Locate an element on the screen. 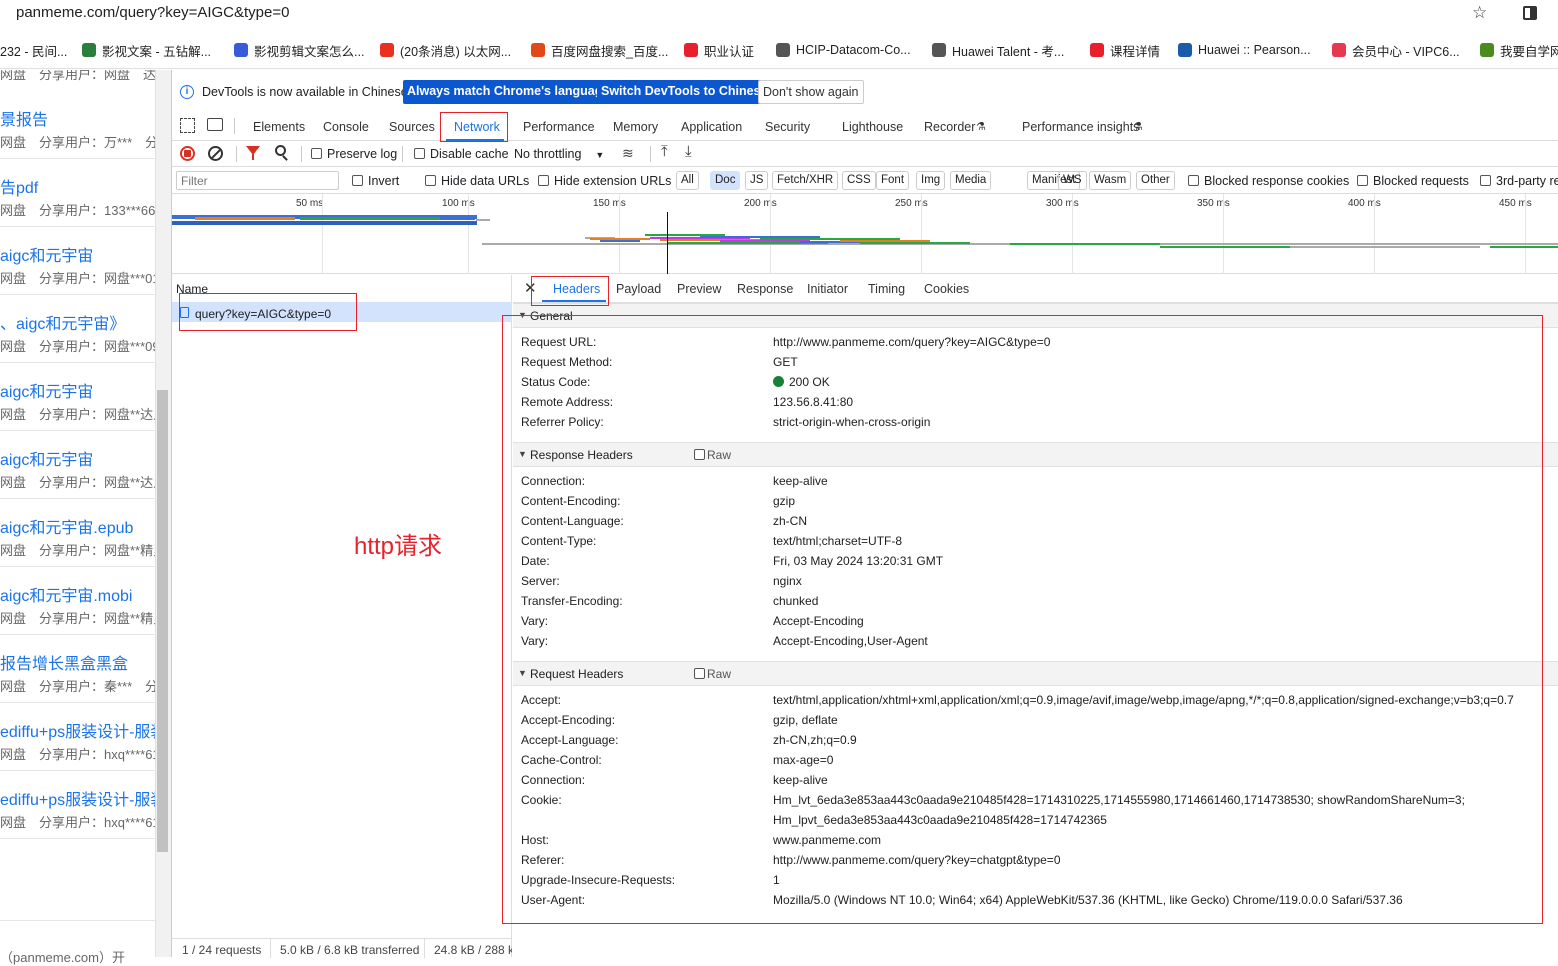 The width and height of the screenshot is (1558, 966). inspect-element-icon is located at coordinates (187, 125).